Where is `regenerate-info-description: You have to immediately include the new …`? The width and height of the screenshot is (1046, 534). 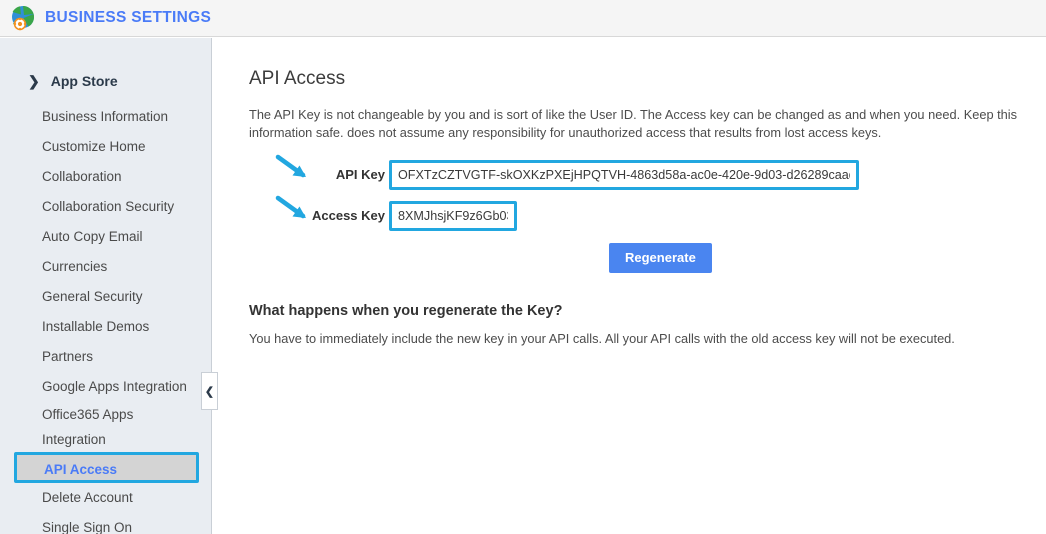 regenerate-info-description: You have to immediately include the new … is located at coordinates (602, 338).